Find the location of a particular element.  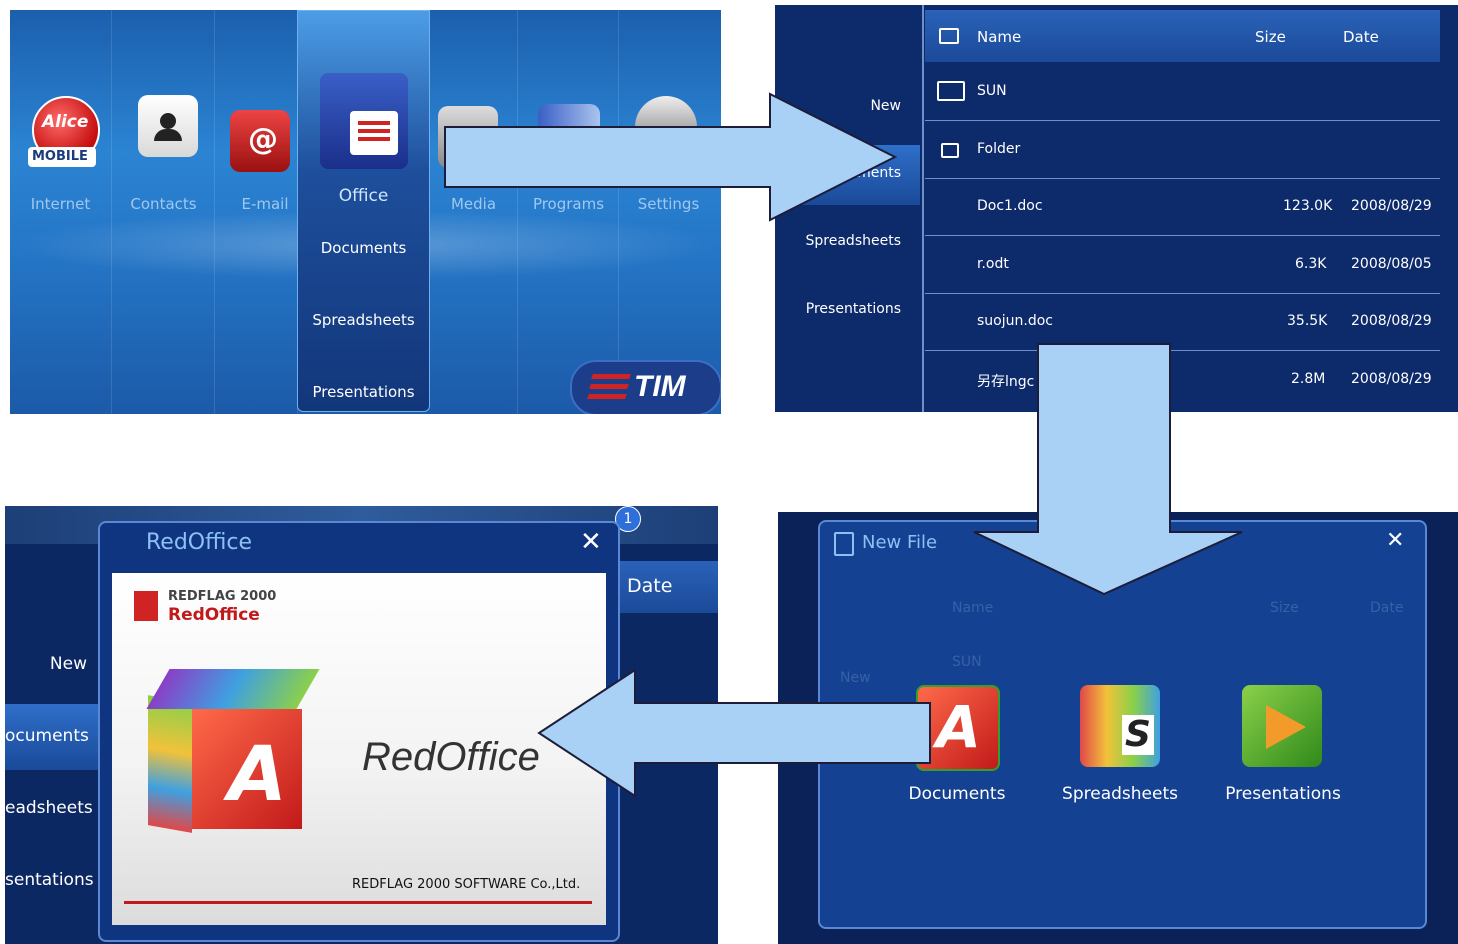

redoffice-cube-icon: A is located at coordinates (233, 751).